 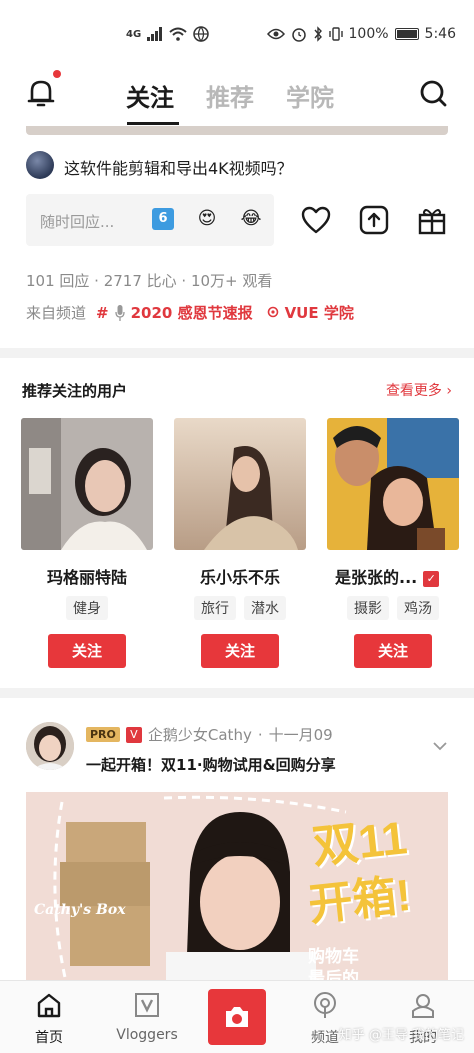 I want to click on battery-percent: 100%, so click(x=368, y=34).